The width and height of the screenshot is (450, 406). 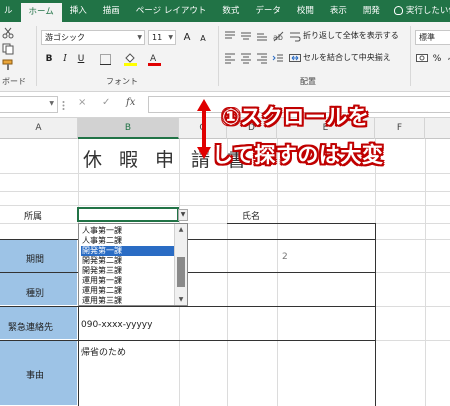 I want to click on indent-icon, so click(x=278, y=58).